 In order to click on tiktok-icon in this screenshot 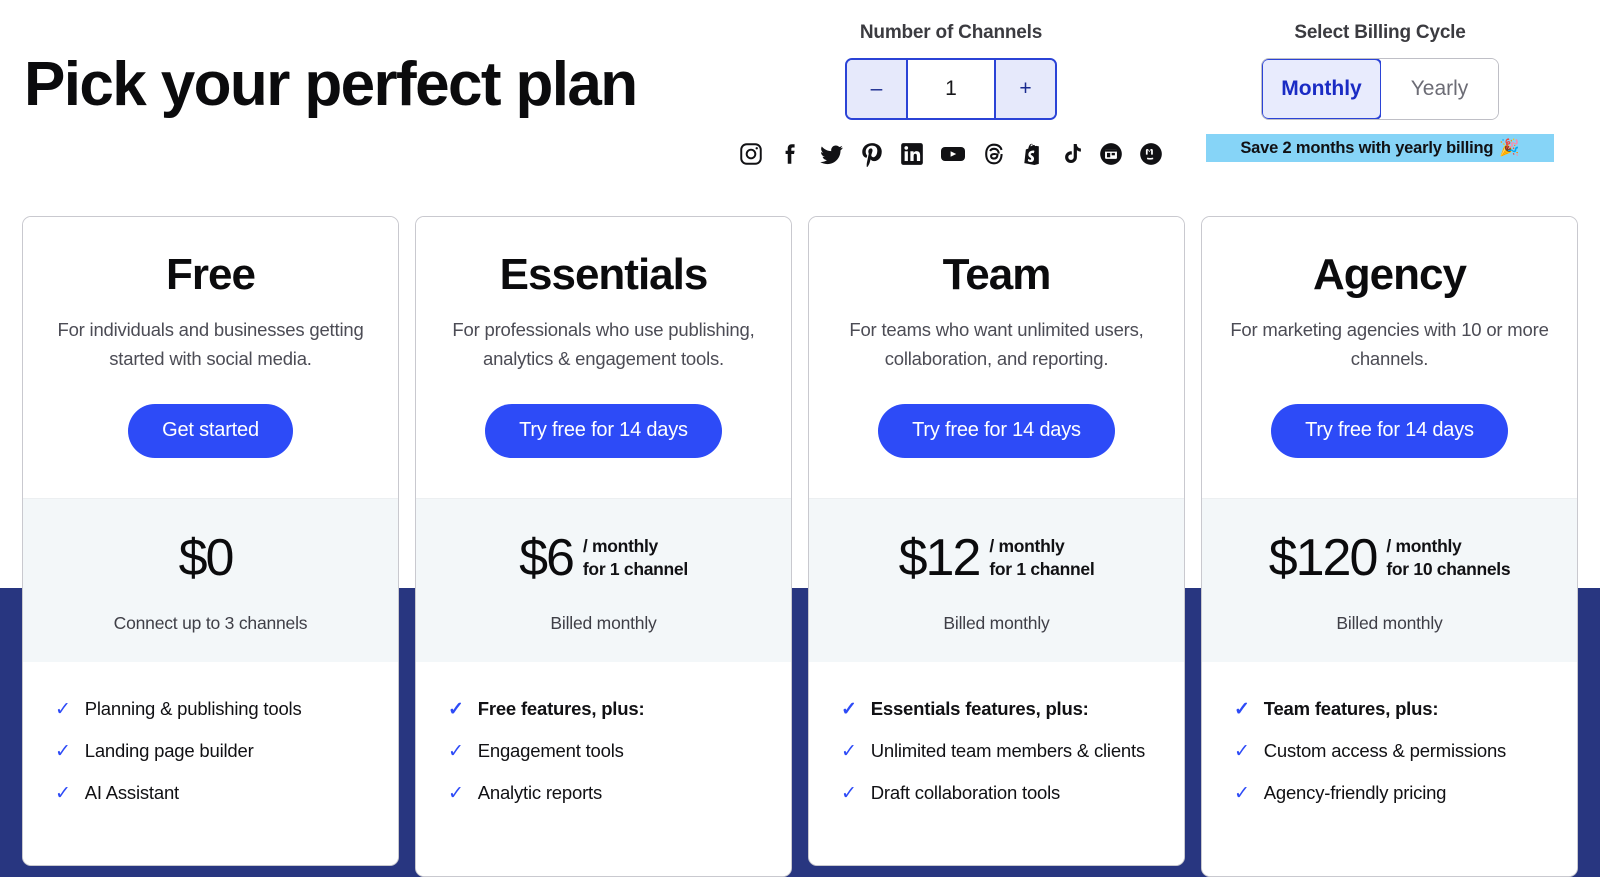, I will do `click(1072, 154)`.